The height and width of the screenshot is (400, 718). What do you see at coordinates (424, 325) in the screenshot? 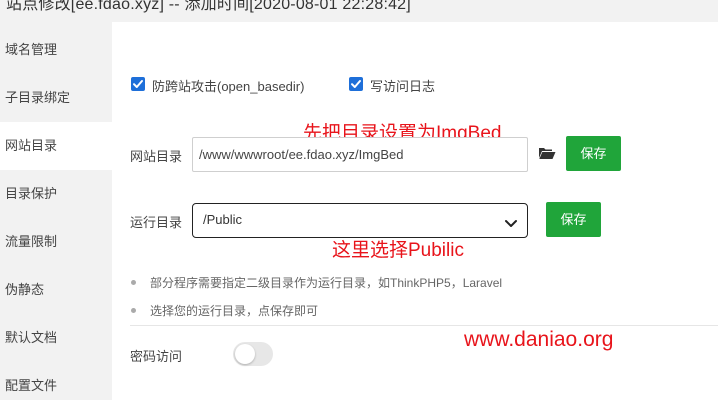
I see `divider` at bounding box center [424, 325].